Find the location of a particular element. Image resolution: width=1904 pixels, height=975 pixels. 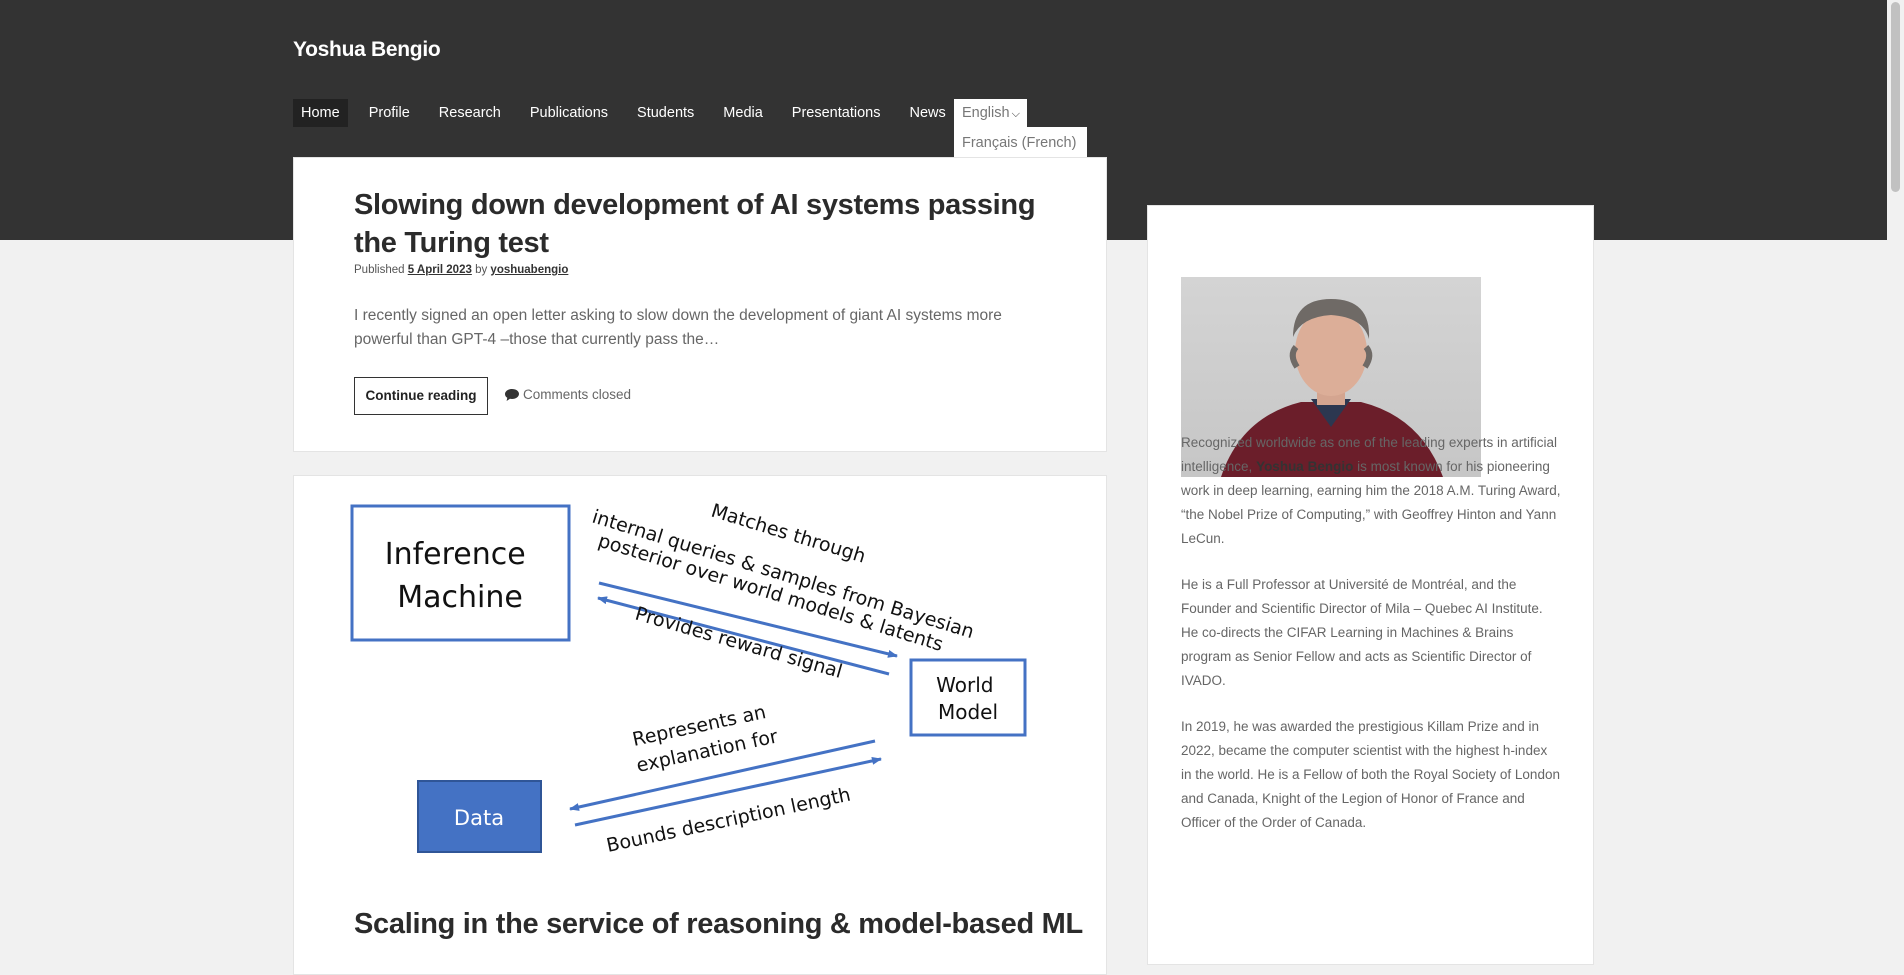

nav-news: News is located at coordinates (927, 113).